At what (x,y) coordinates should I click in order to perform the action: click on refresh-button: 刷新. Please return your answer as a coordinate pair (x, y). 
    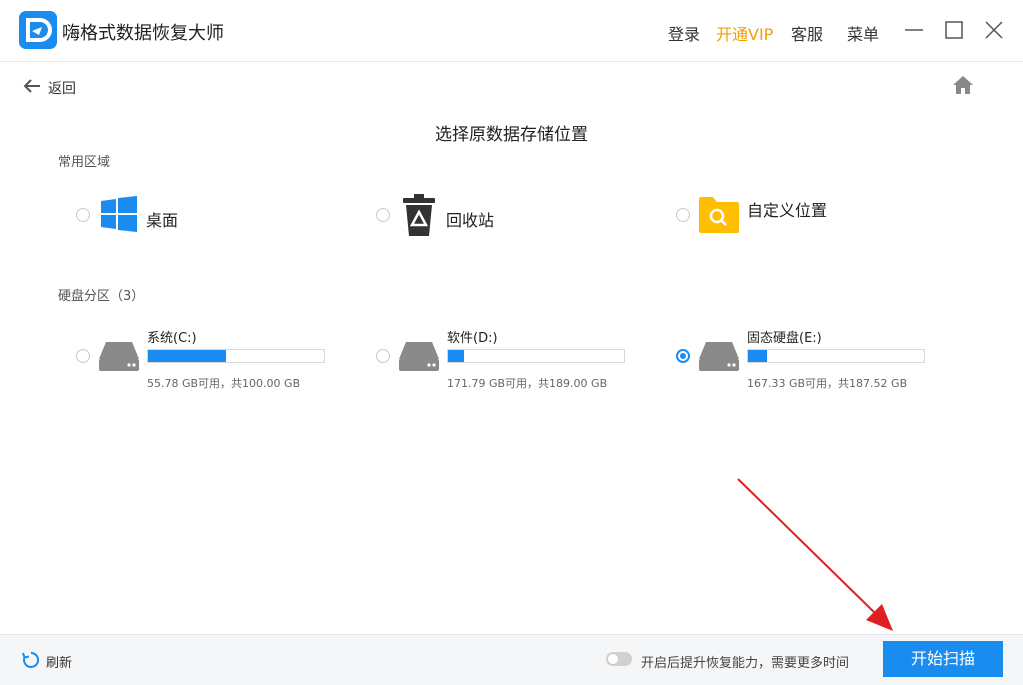
    Looking at the image, I should click on (47, 662).